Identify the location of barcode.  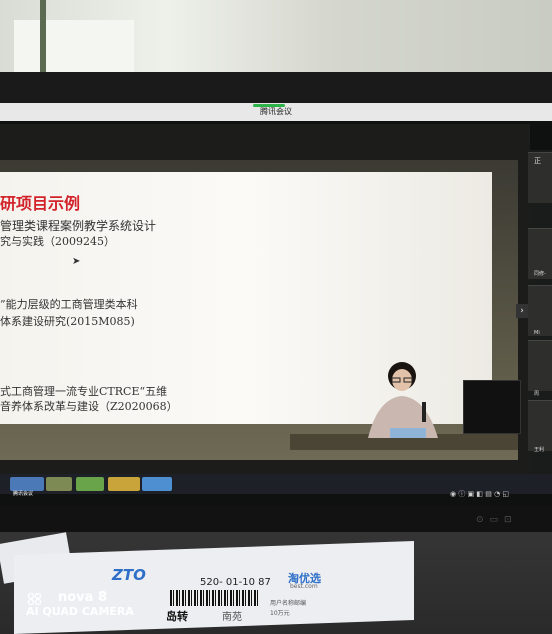
(215, 598).